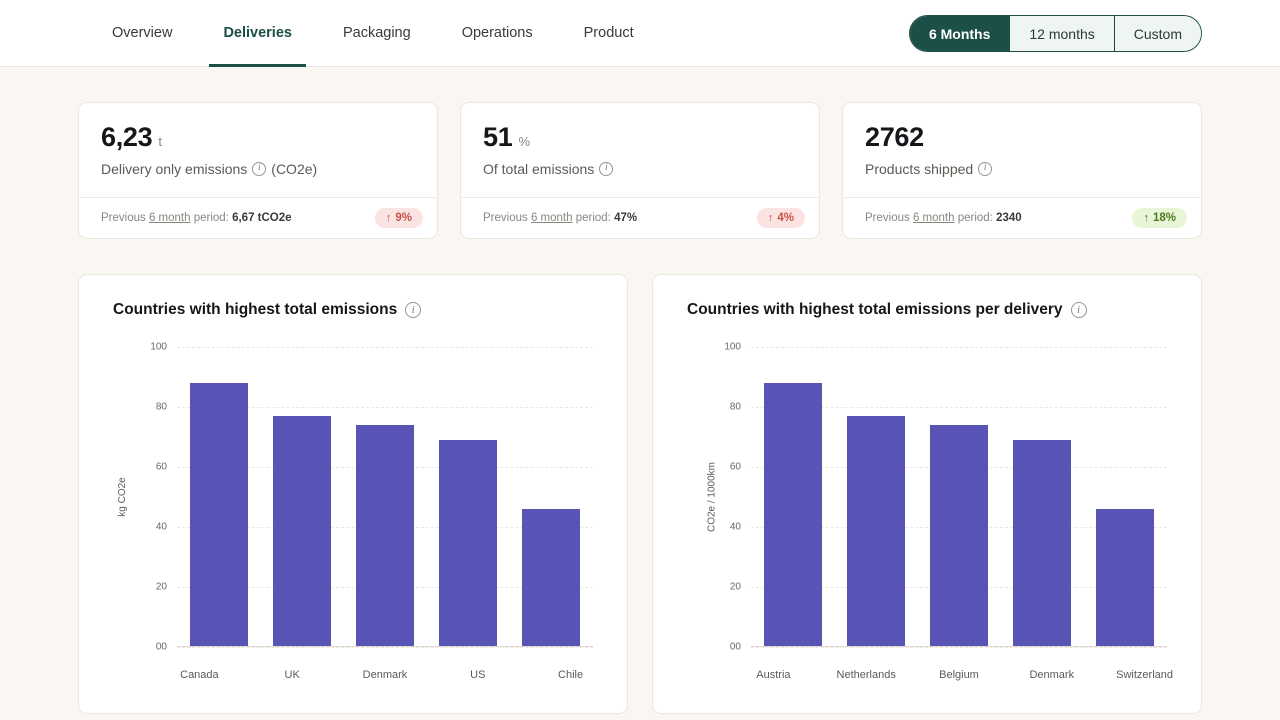 This screenshot has width=1280, height=720. I want to click on tab-overview: Overview, so click(142, 34).